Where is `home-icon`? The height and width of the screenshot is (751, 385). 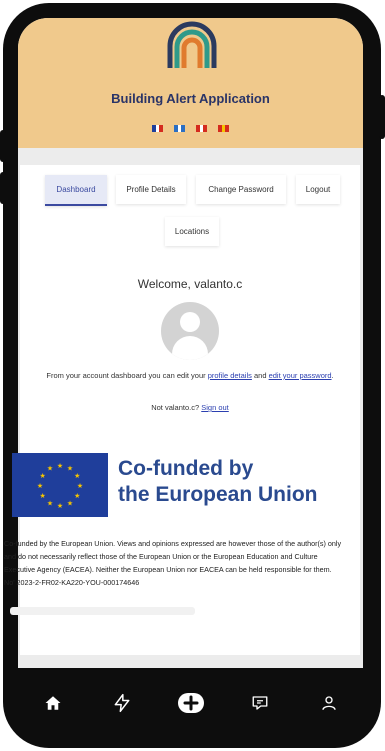
home-icon is located at coordinates (52, 703).